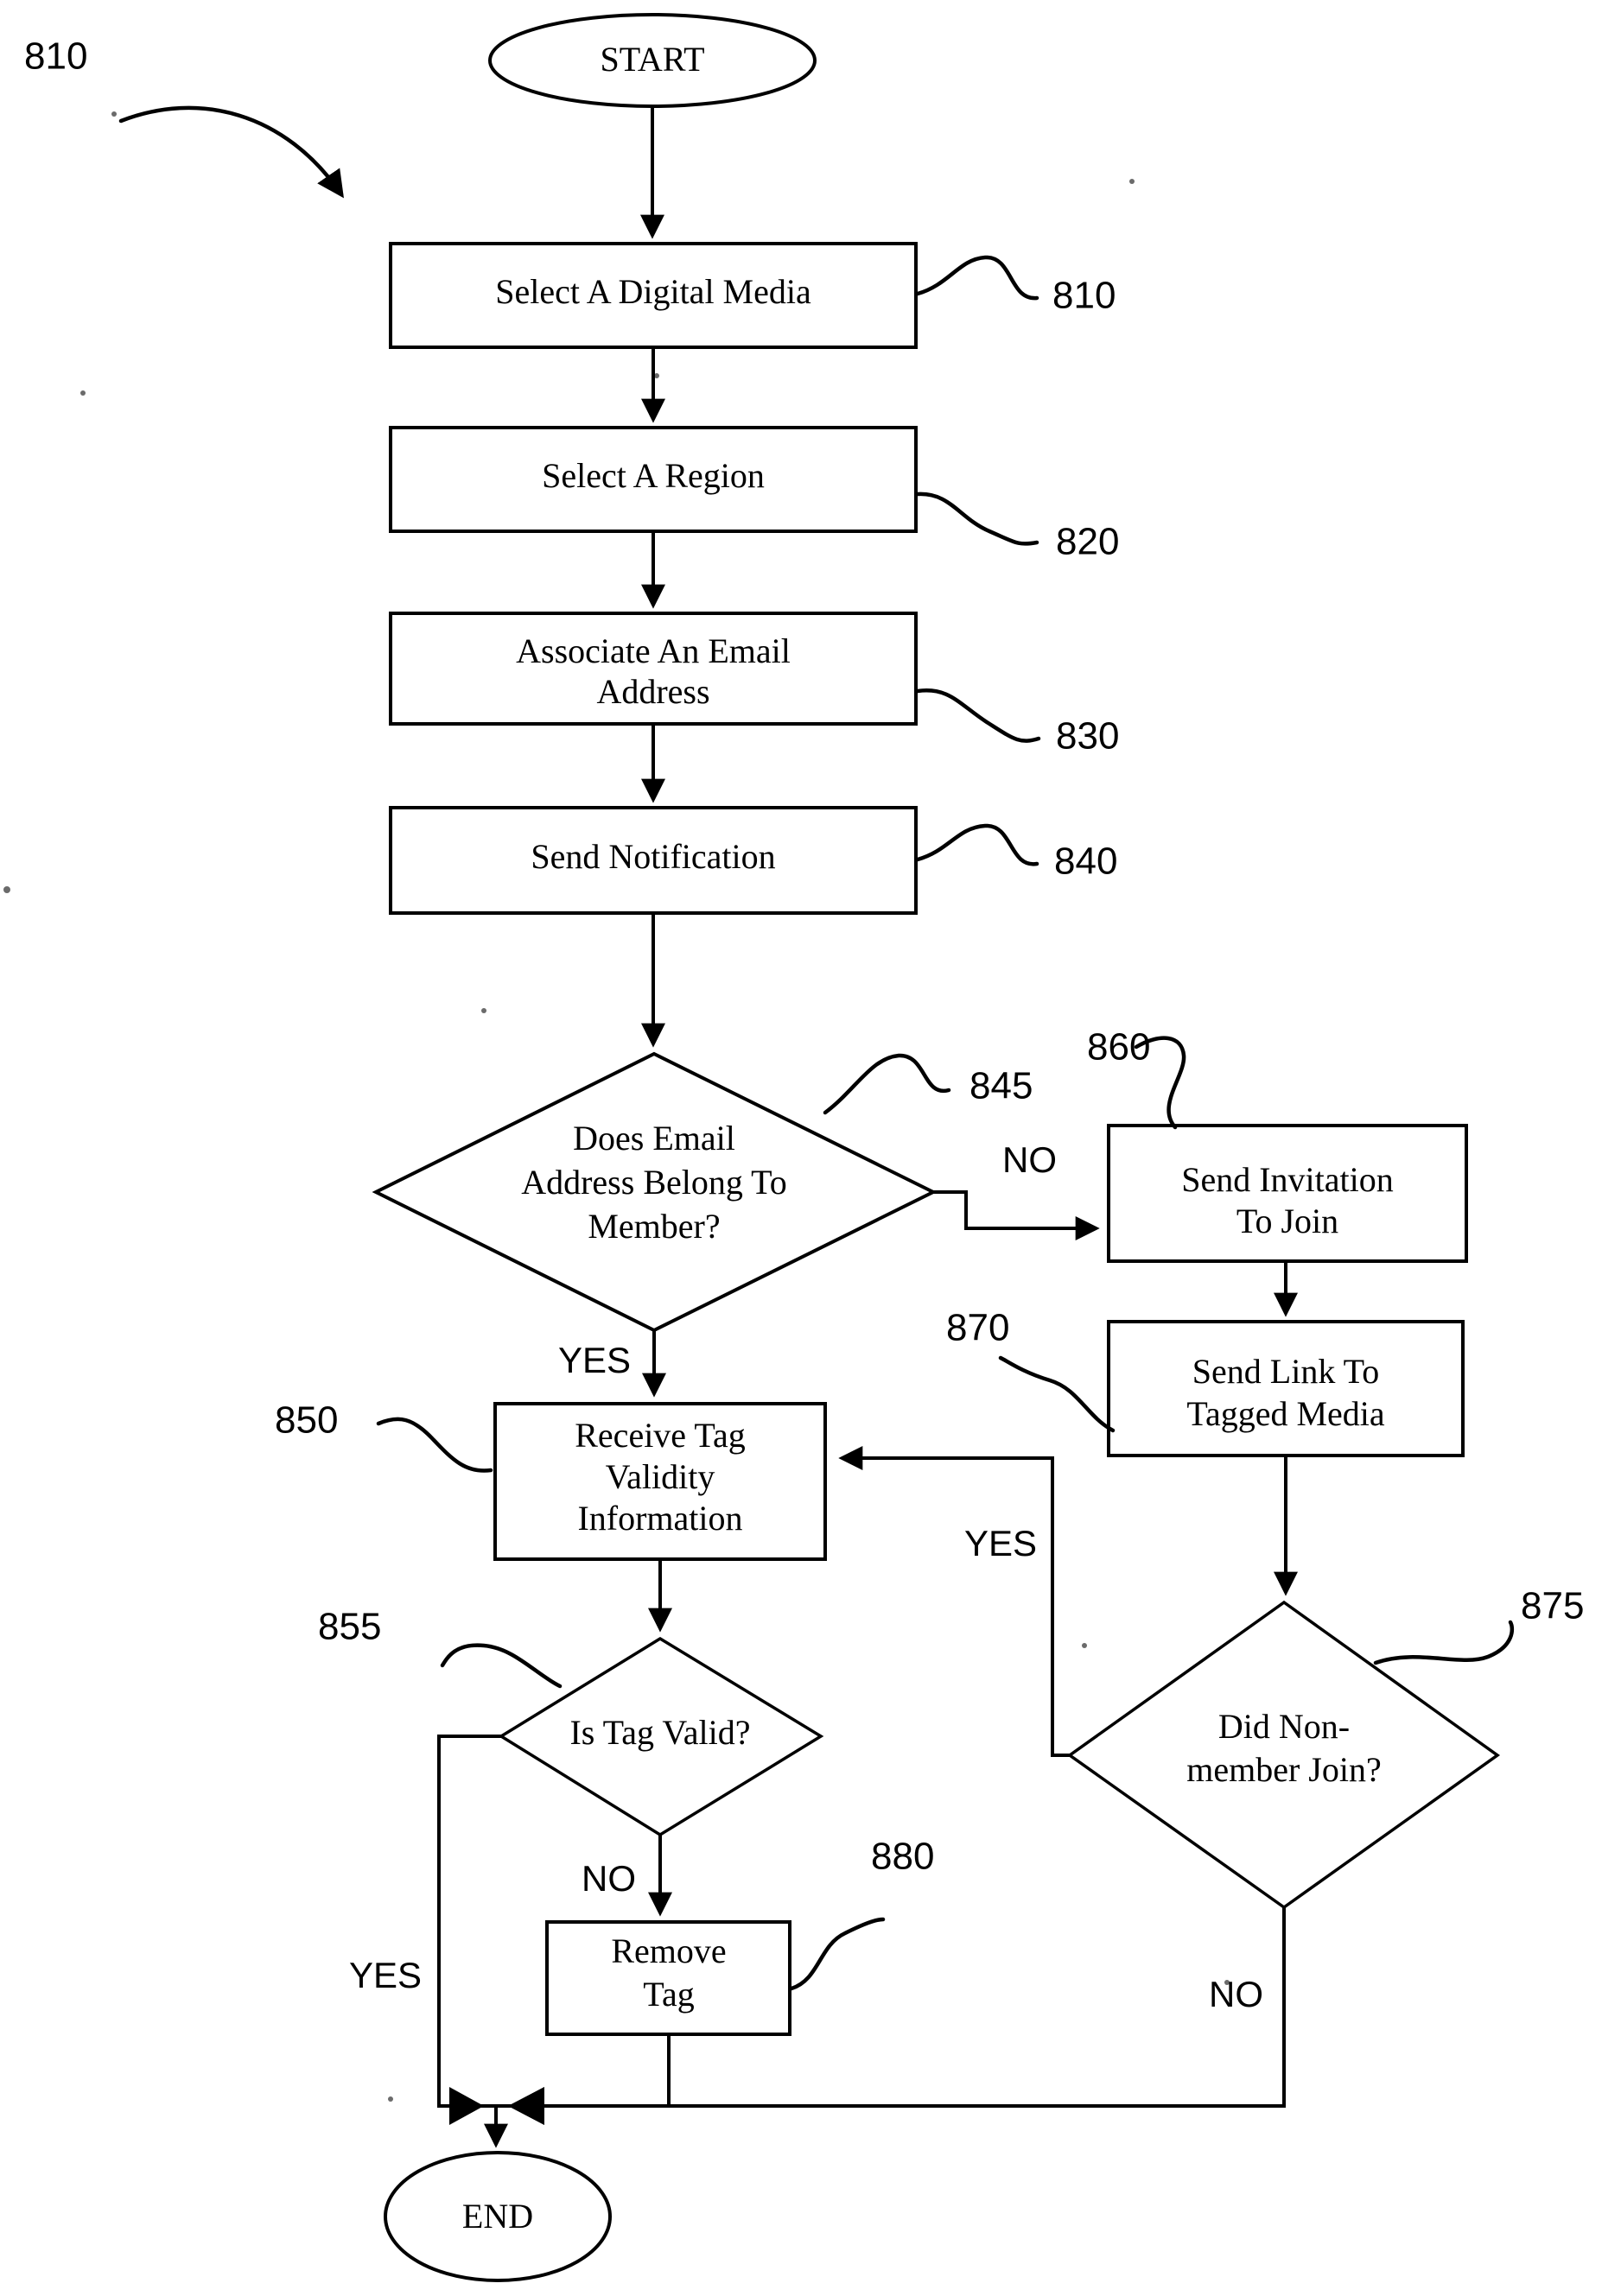  What do you see at coordinates (653, 291) in the screenshot?
I see `node-select-media-label: Select A Digital Media` at bounding box center [653, 291].